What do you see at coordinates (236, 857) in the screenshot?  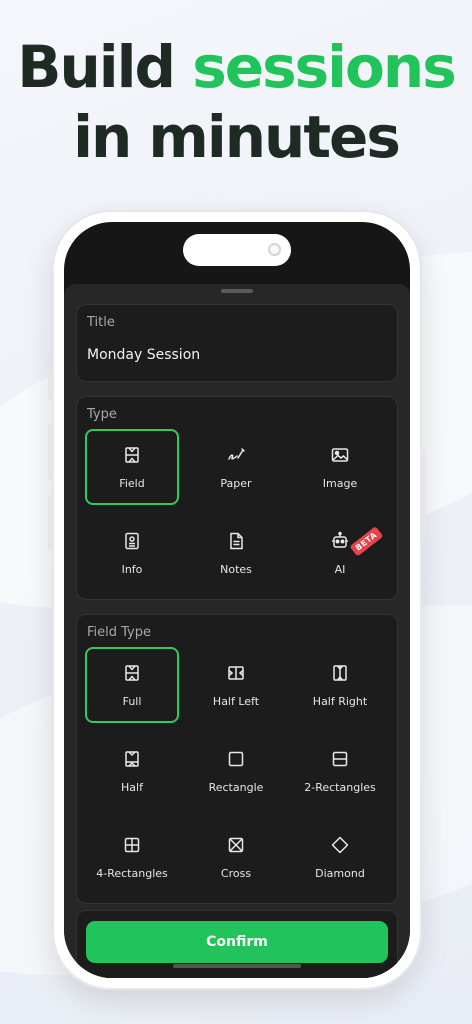 I see `field-type-option-cross: Cross` at bounding box center [236, 857].